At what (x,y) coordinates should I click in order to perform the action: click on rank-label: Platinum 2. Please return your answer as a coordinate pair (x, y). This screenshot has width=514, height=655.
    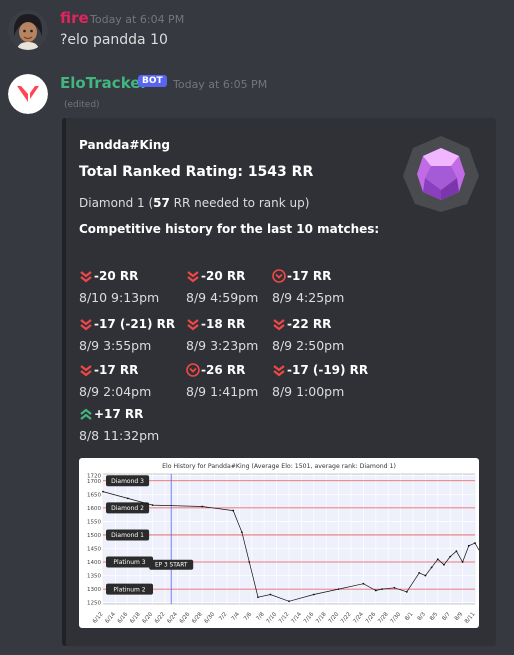
    Looking at the image, I should click on (129, 589).